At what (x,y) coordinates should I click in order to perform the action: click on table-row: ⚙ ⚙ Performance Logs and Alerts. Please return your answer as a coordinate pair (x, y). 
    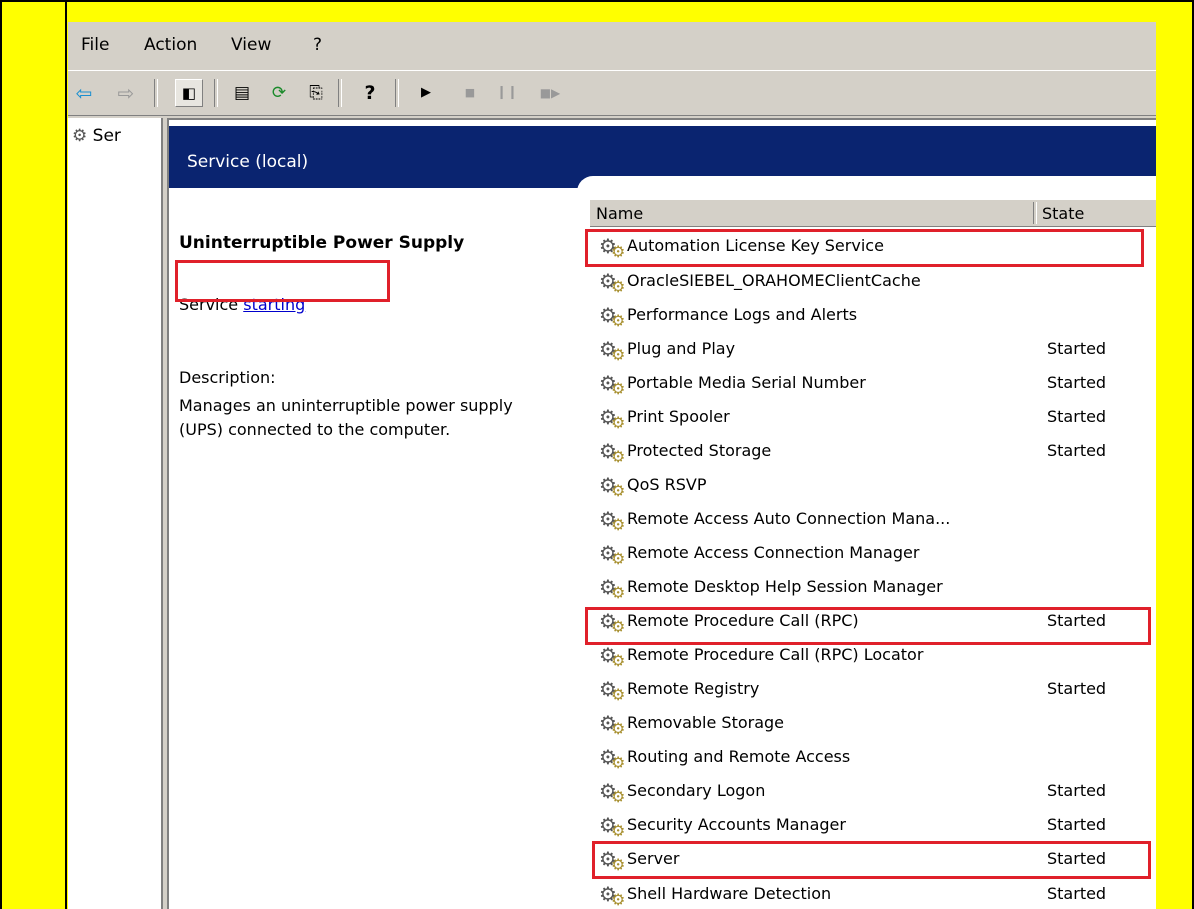
    Looking at the image, I should click on (874, 316).